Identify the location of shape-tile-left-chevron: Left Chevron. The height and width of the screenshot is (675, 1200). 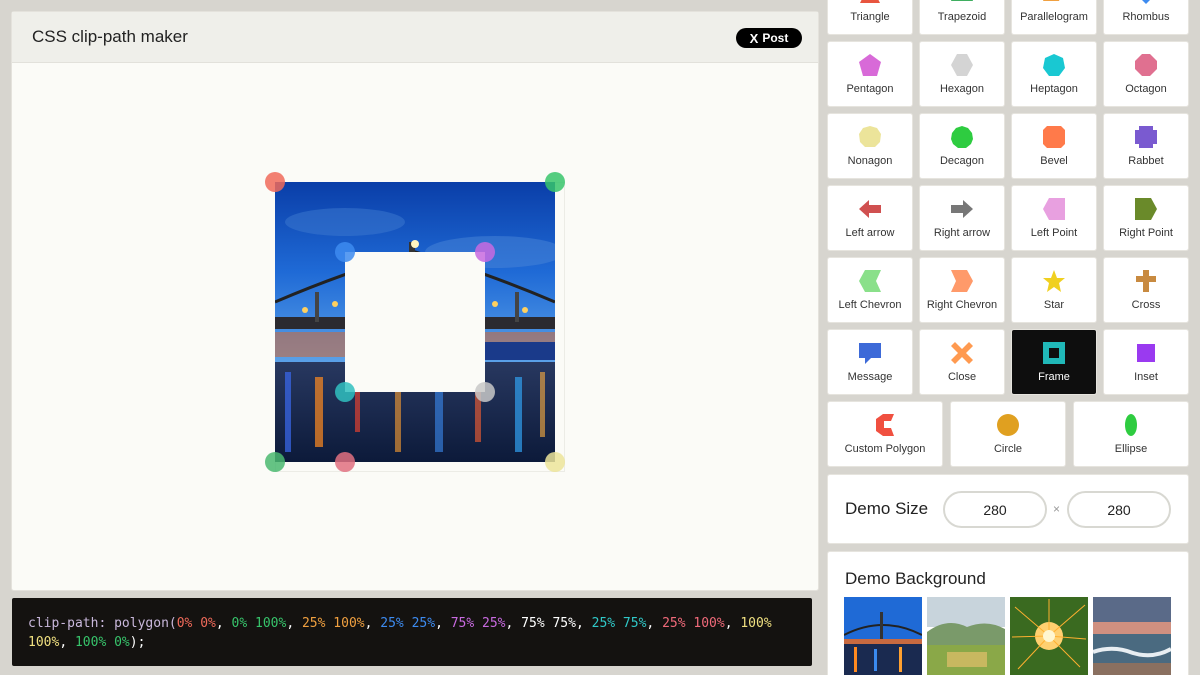
(870, 290).